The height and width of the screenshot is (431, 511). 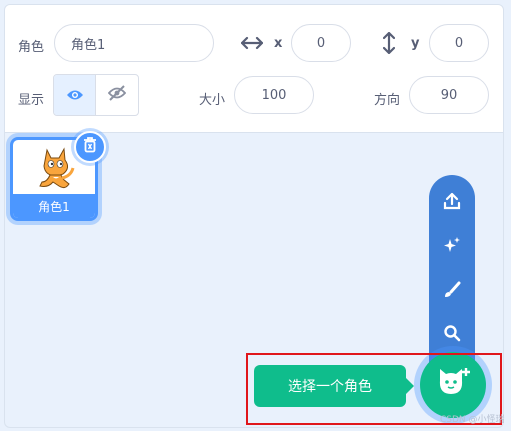 I want to click on upload-sprite-button, so click(x=452, y=203).